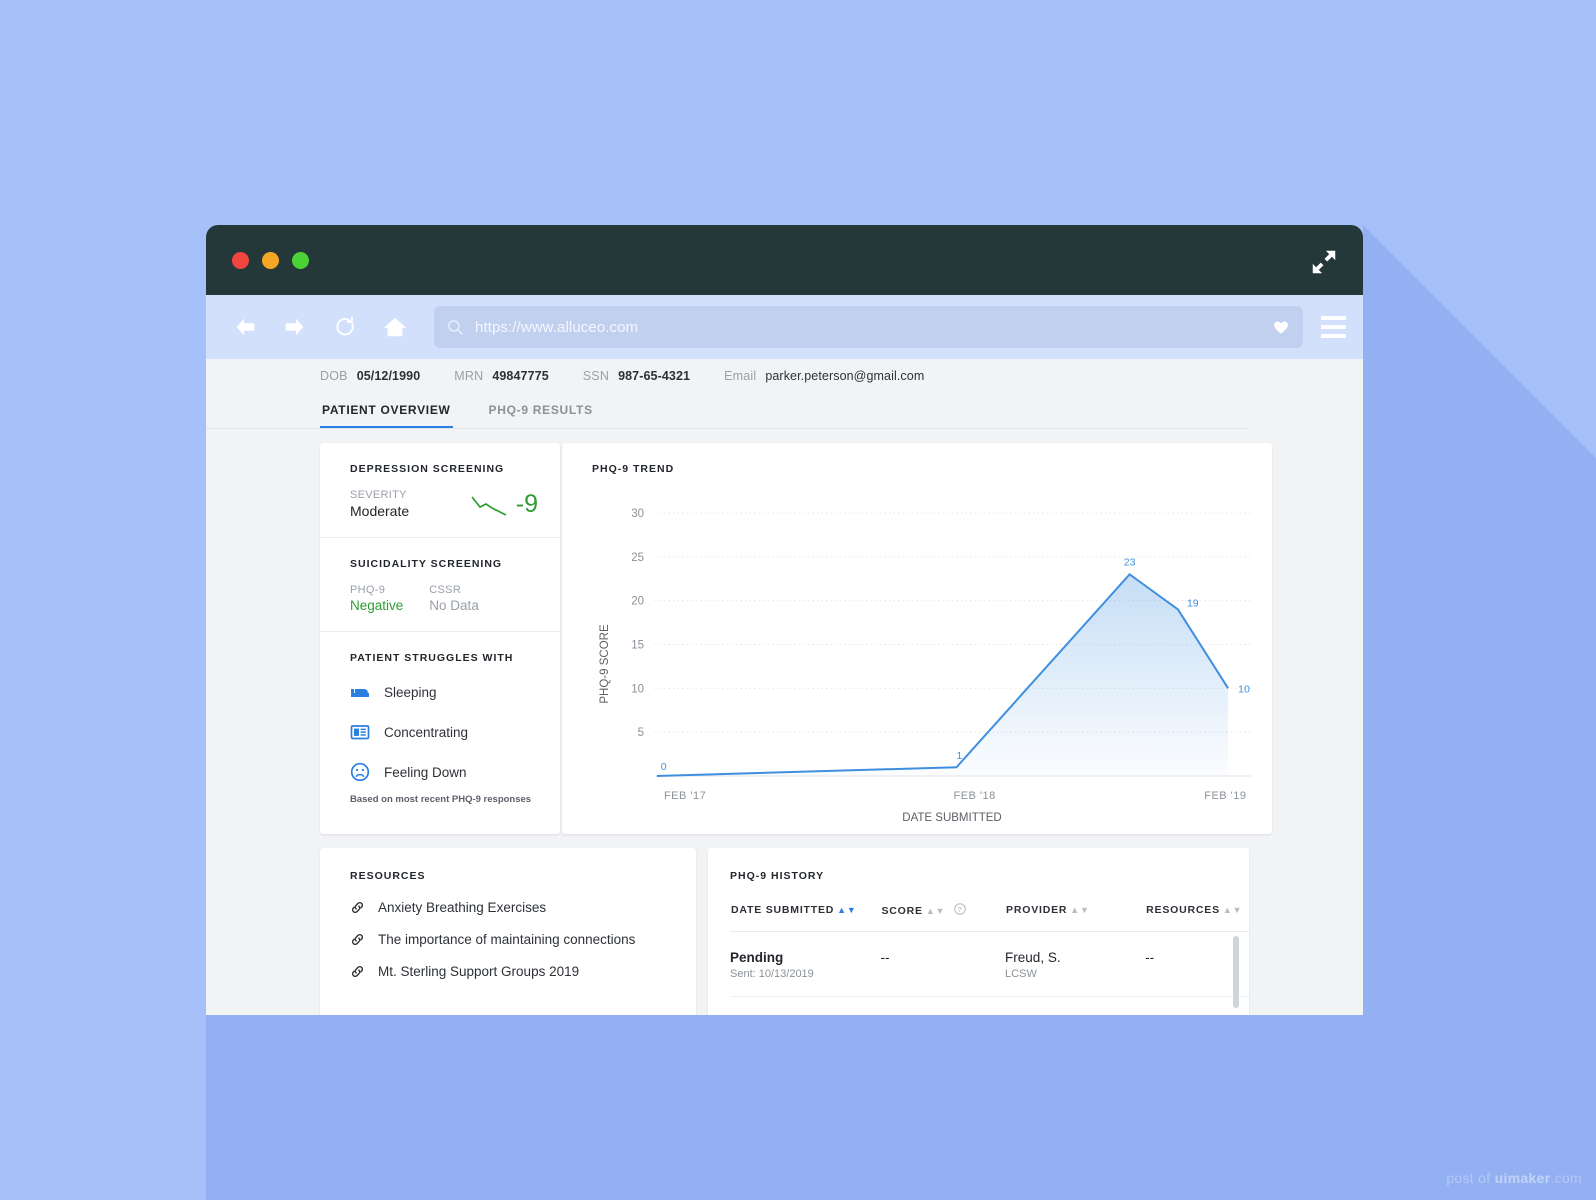 This screenshot has height=1200, width=1596. Describe the element at coordinates (240, 260) in the screenshot. I see `close-window-button` at that location.